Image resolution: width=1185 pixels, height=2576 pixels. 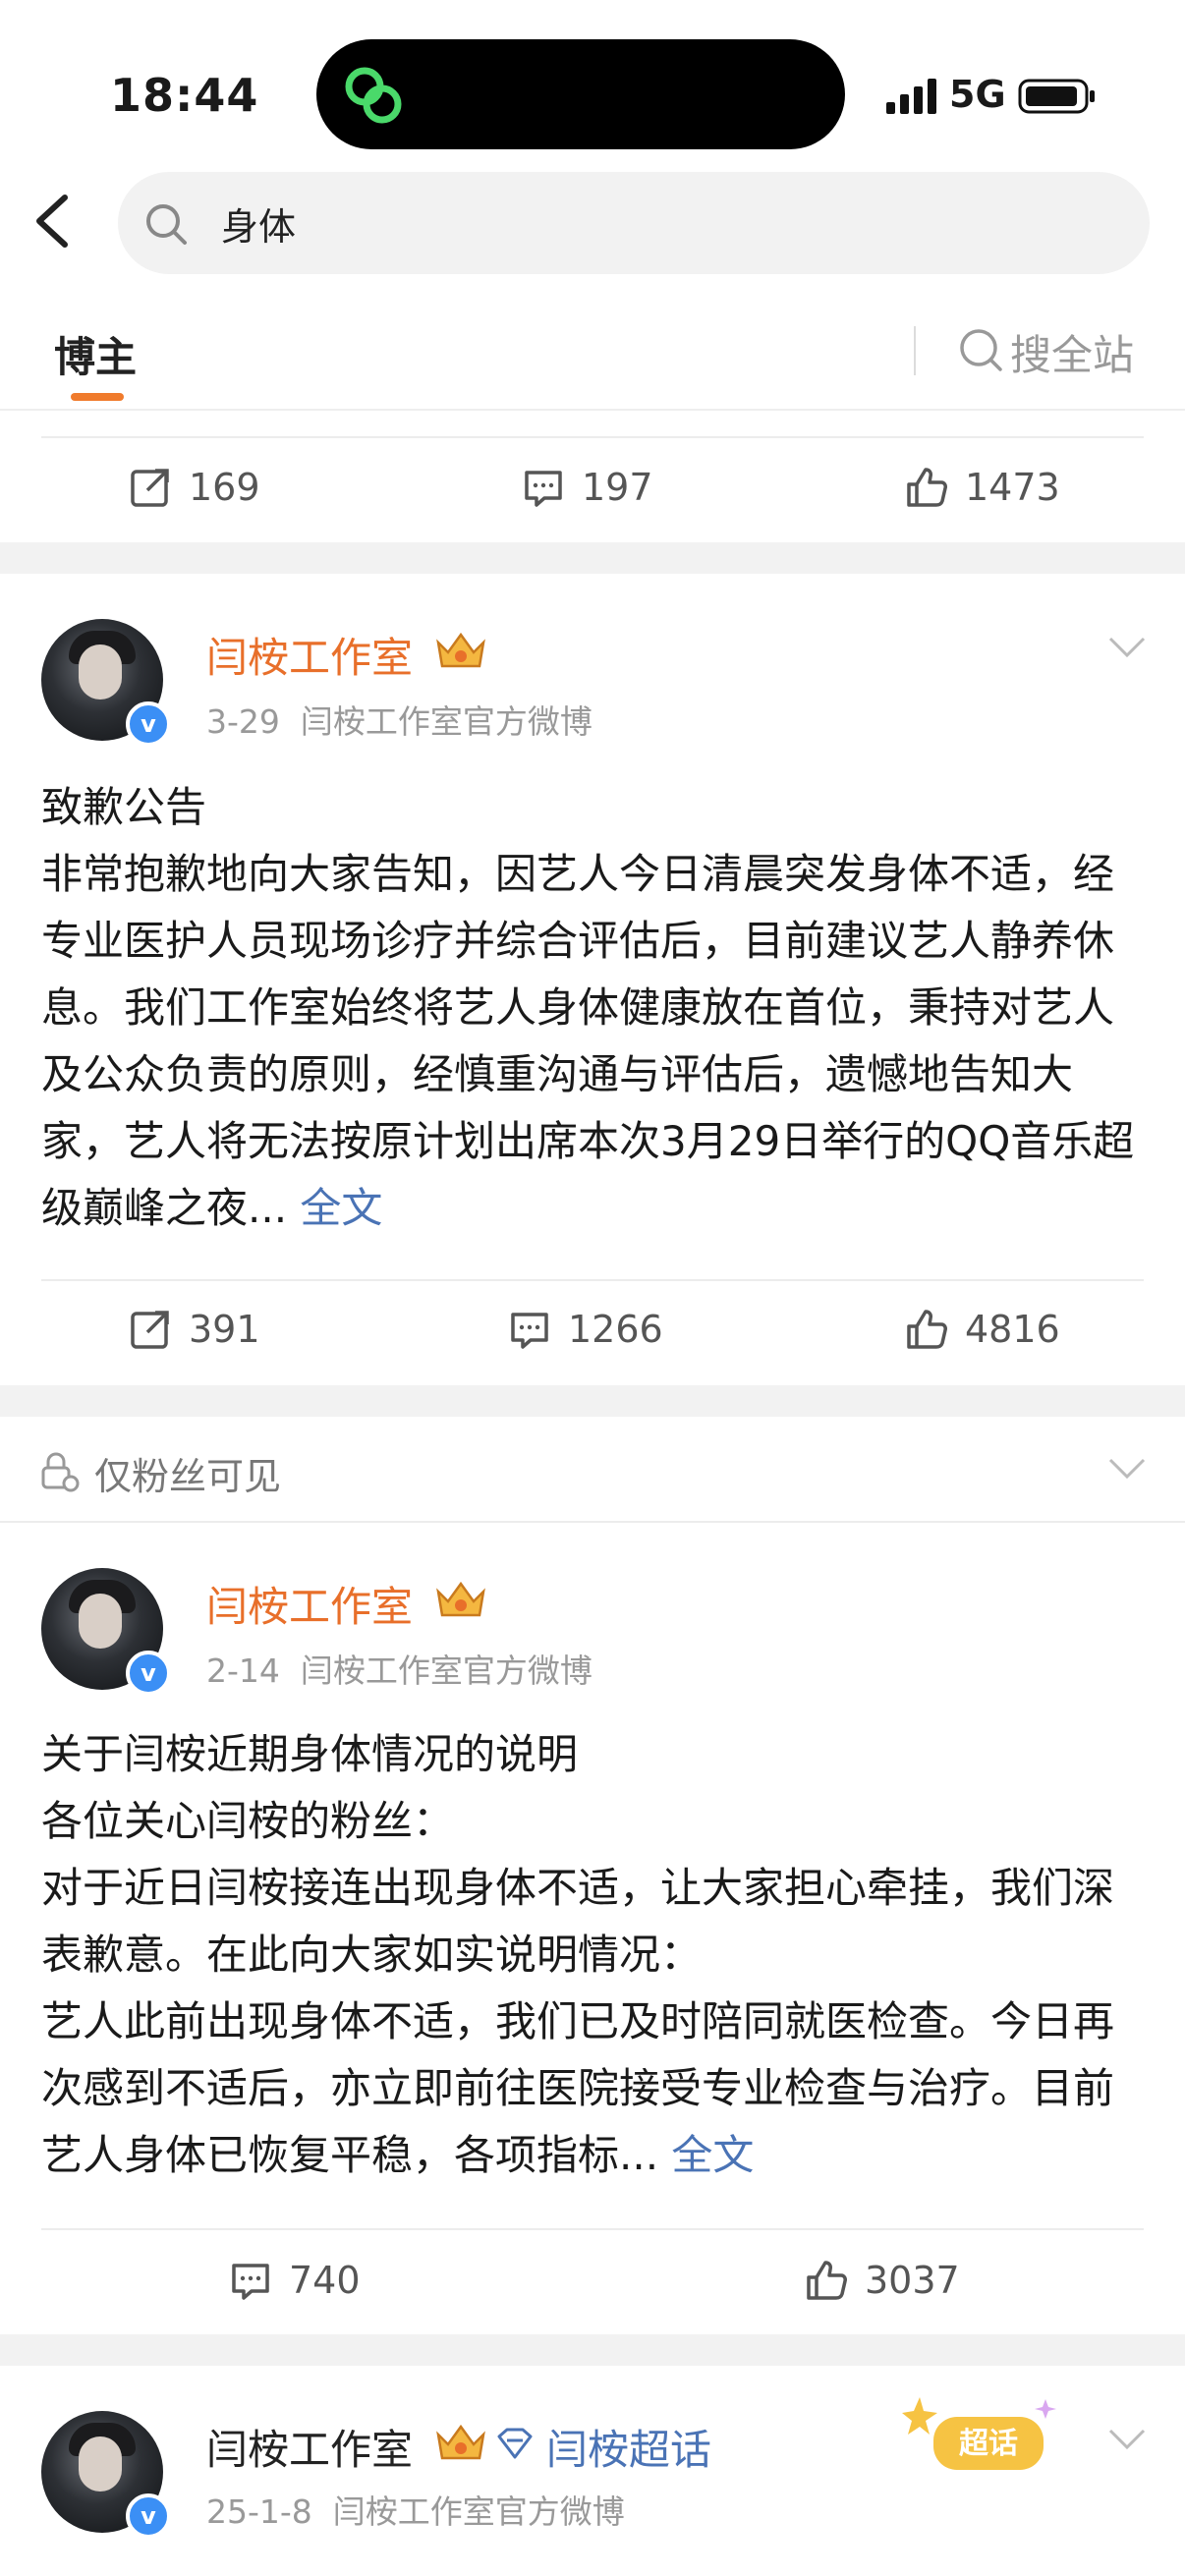 I want to click on post-meta: 3-29 闫桉工作室官方微博, so click(x=399, y=719).